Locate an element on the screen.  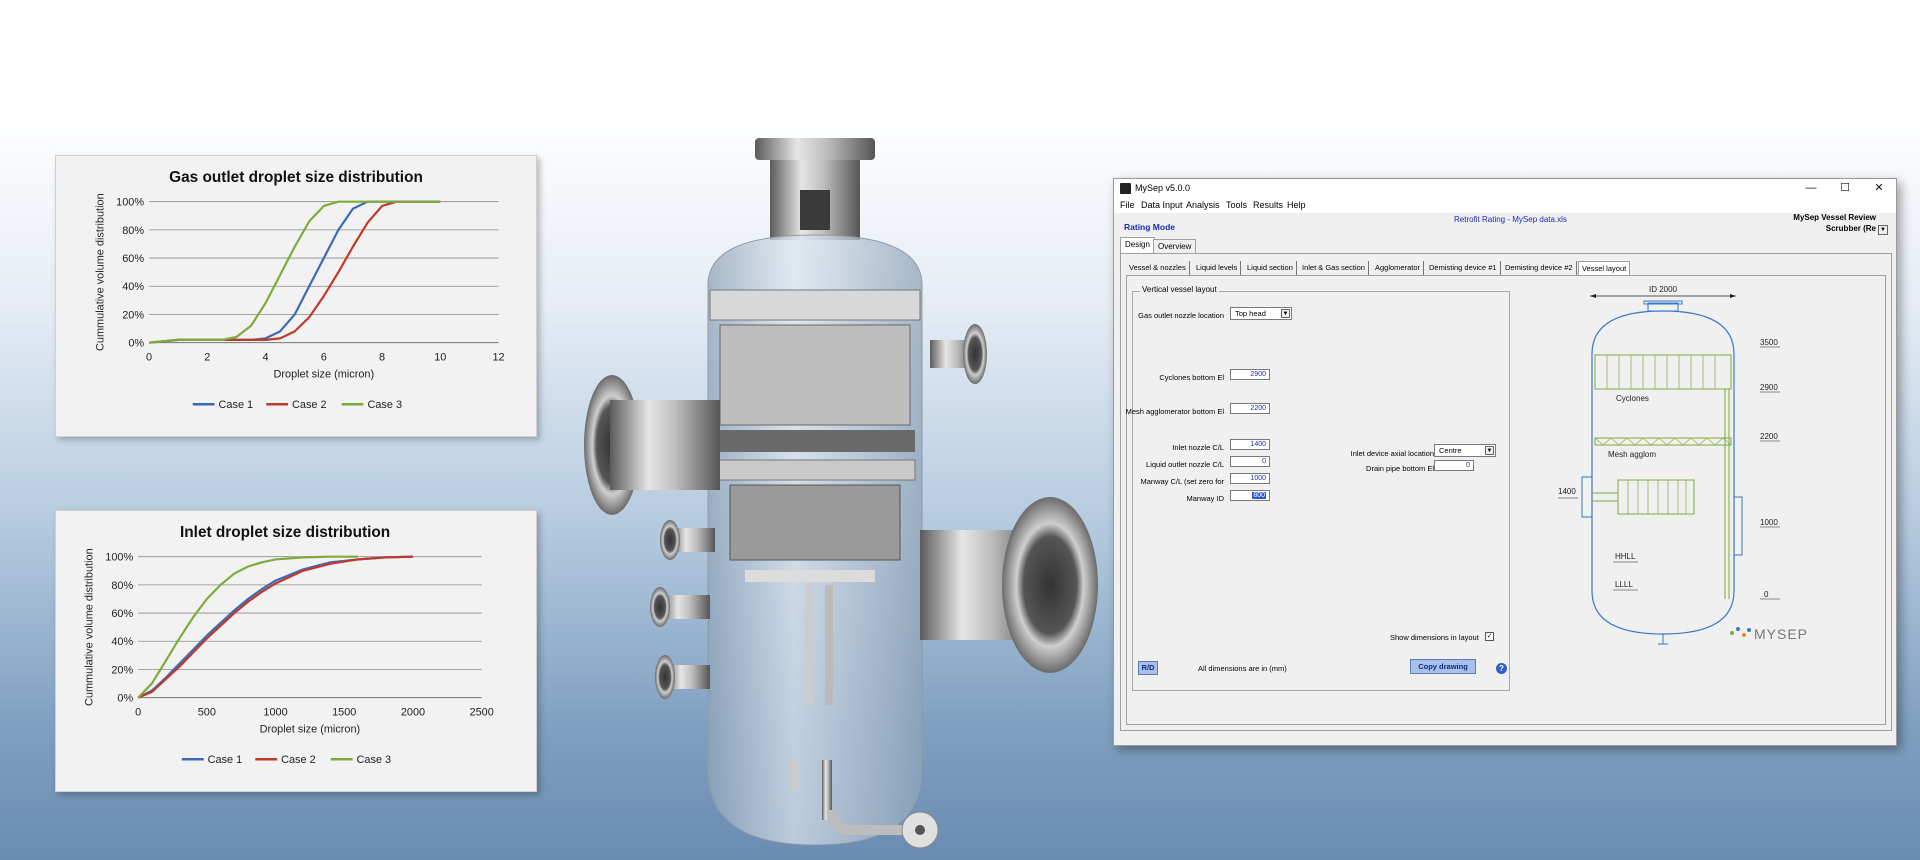
cyclones-bottom-label: Cyclones bottom El is located at coordinates (1191, 377).